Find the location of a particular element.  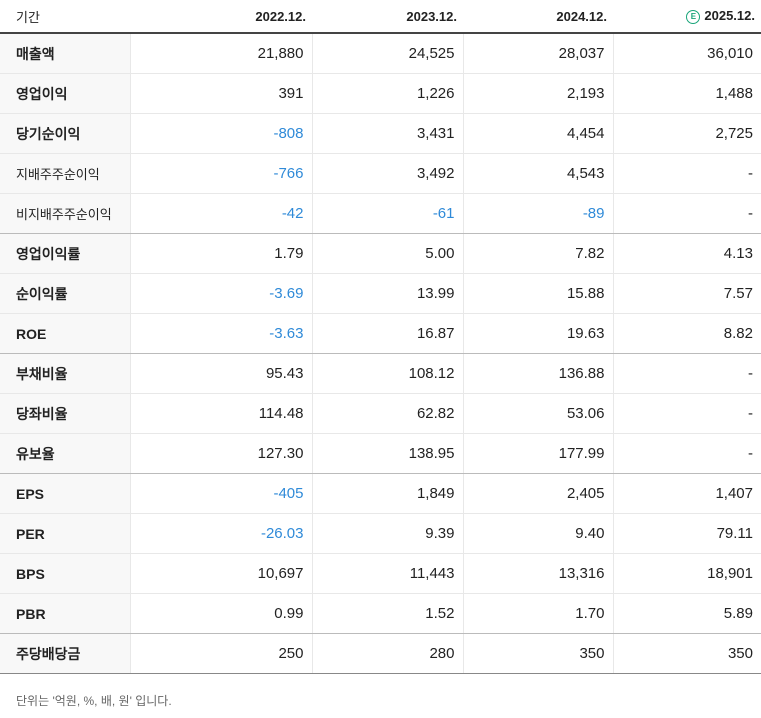

table-cell: 391 is located at coordinates (220, 93).